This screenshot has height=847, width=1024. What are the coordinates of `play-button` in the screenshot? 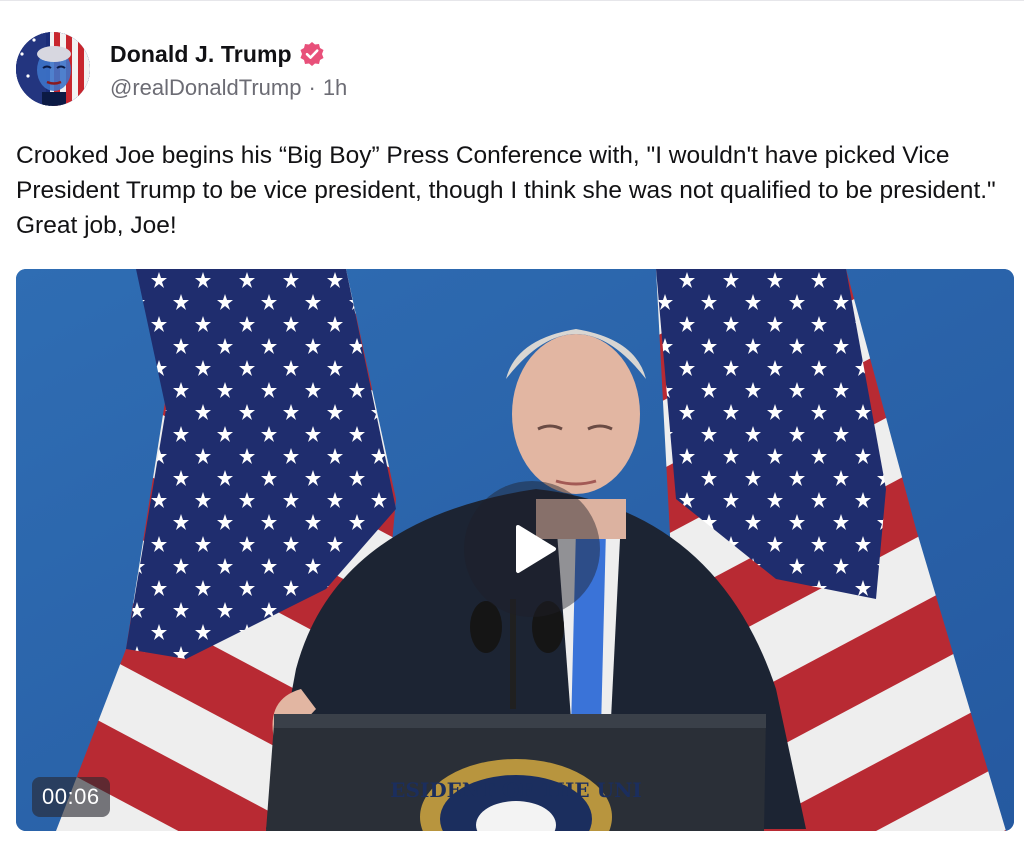 It's located at (532, 549).